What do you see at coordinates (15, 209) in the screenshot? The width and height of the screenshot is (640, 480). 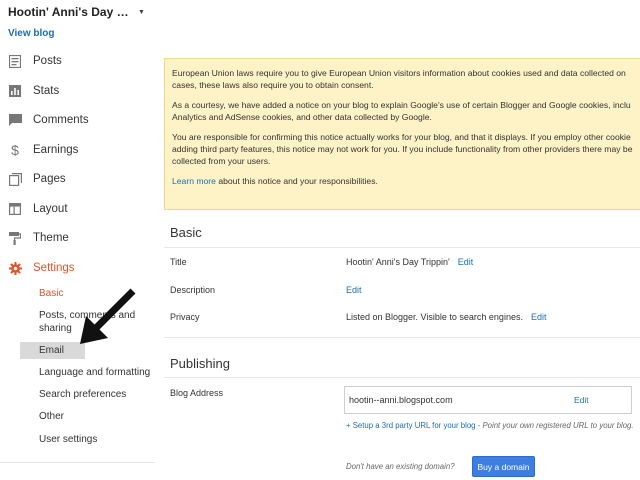 I see `layout-icon` at bounding box center [15, 209].